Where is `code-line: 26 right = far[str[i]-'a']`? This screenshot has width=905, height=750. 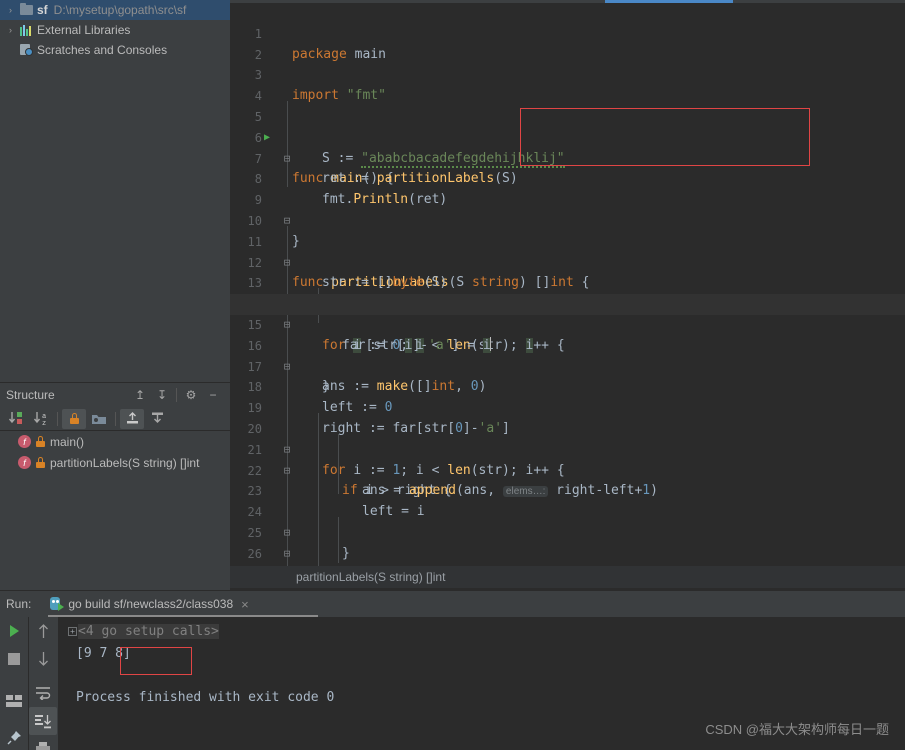 code-line: 26 right = far[str[i]-'a'] is located at coordinates (567, 552).